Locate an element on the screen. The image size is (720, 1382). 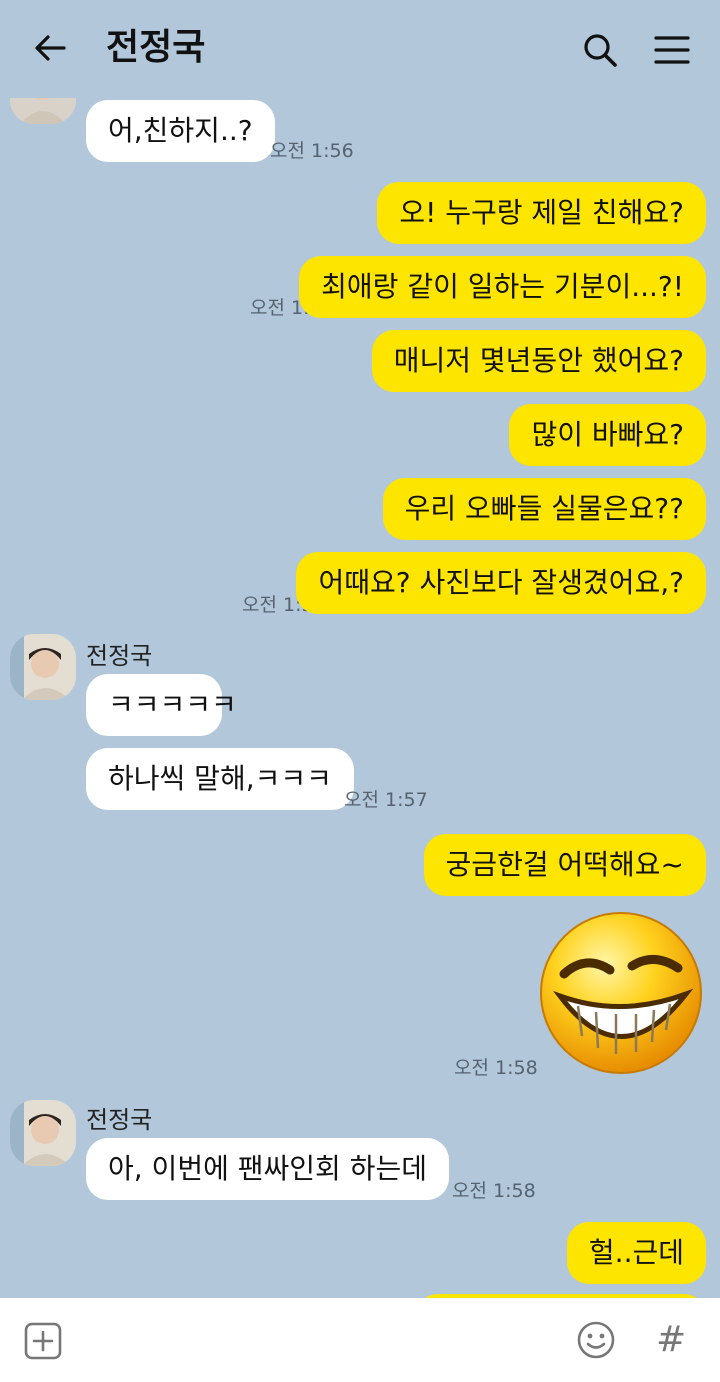
message-bubble: 많이 바빠요? is located at coordinates (607, 435).